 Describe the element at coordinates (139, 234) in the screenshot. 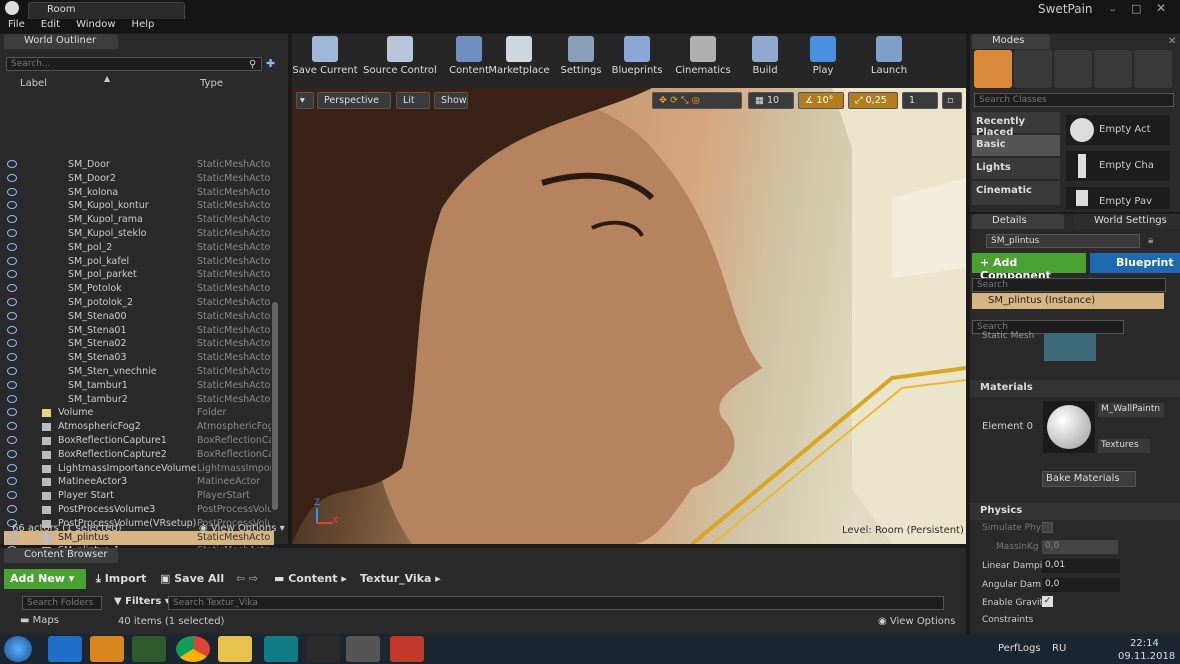

I see `outliner-row: SM_Kupol_steklo StaticMeshActor` at that location.